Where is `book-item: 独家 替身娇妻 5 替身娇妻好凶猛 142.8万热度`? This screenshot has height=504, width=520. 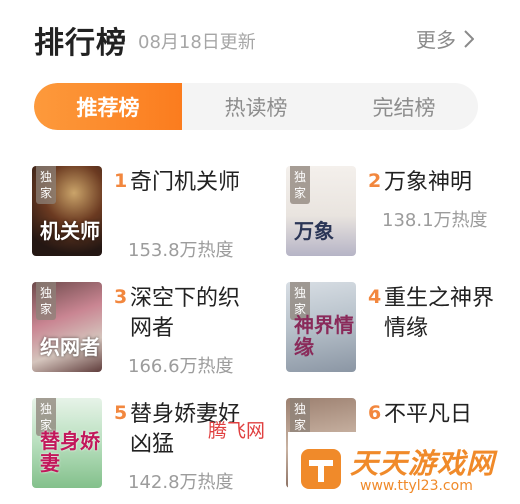 book-item: 独家 替身娇妻 5 替身娇妻好凶猛 142.8万热度 is located at coordinates (147, 451).